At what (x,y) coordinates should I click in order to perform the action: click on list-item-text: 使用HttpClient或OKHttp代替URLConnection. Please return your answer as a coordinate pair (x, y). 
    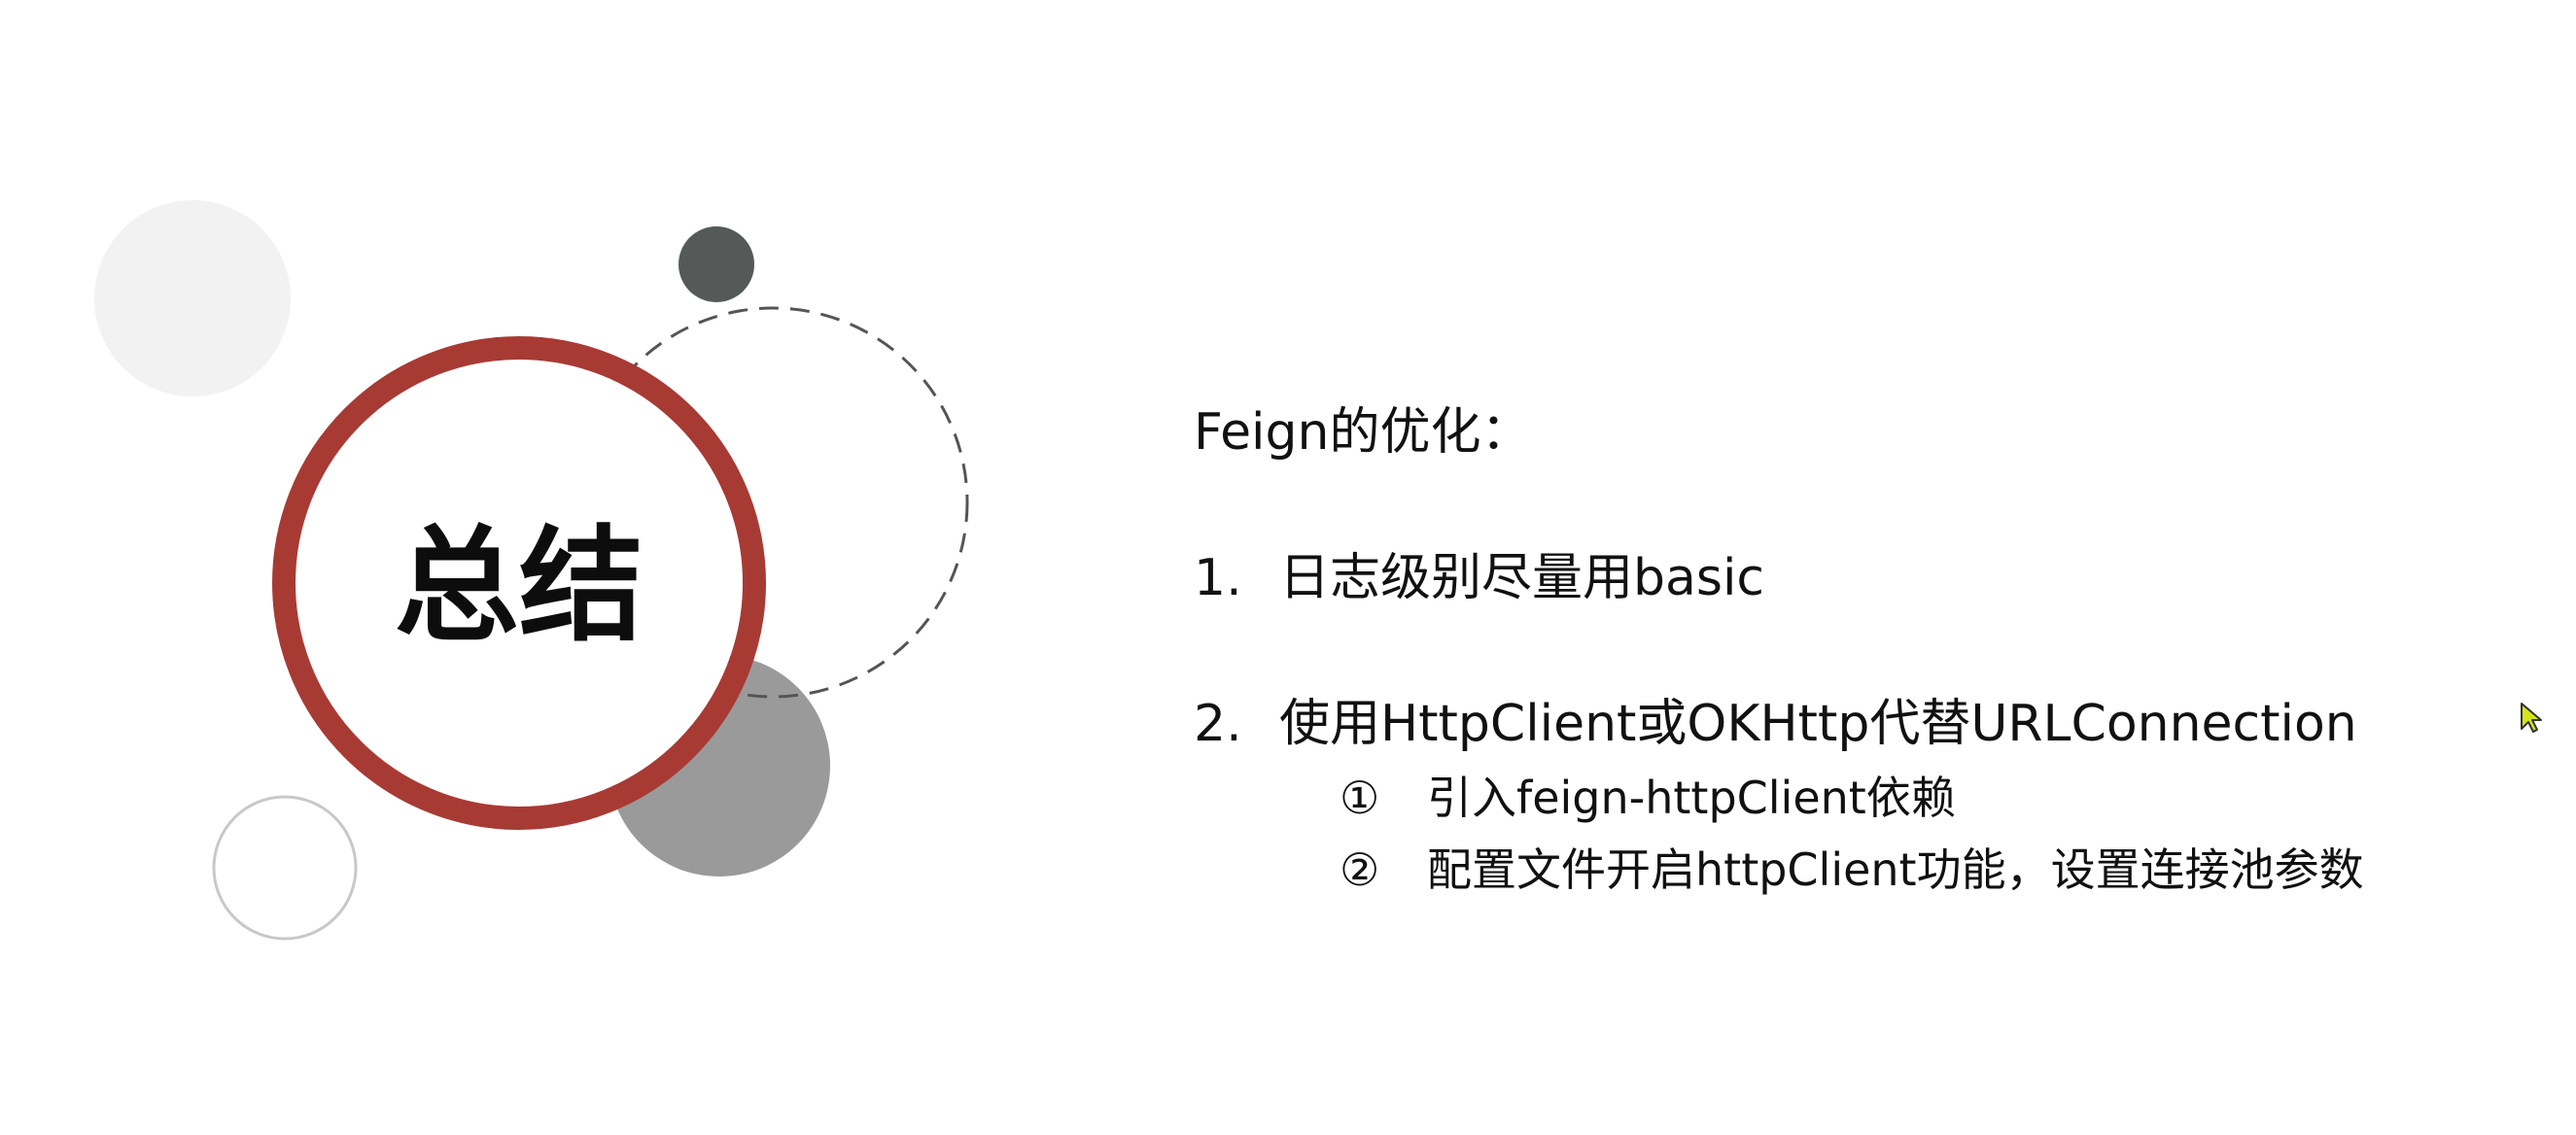
    Looking at the image, I should click on (1818, 724).